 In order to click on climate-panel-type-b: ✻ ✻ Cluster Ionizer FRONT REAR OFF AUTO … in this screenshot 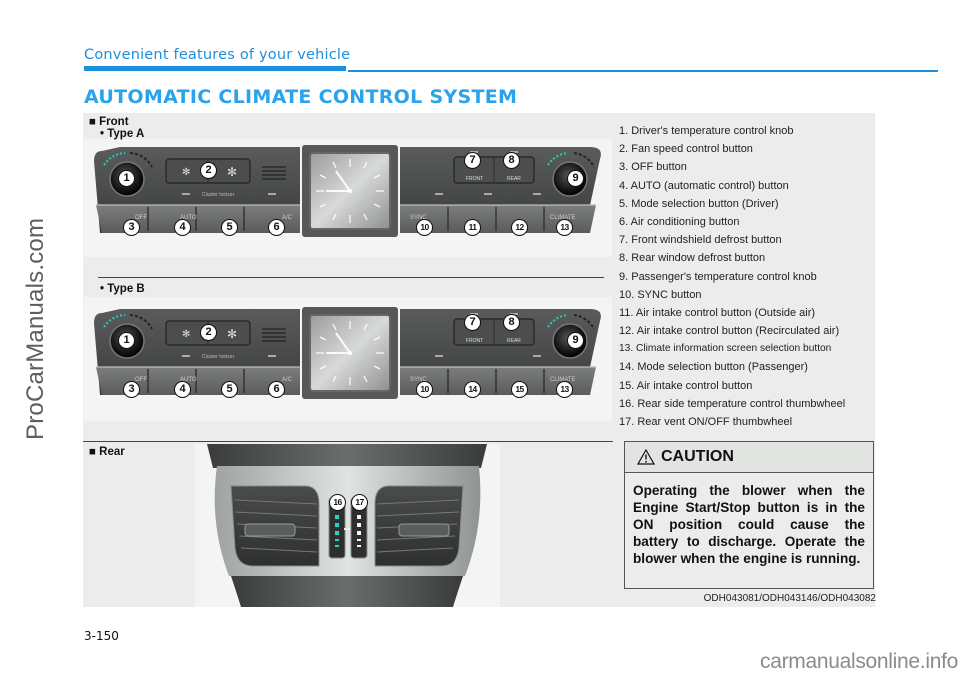, I will do `click(350, 354)`.